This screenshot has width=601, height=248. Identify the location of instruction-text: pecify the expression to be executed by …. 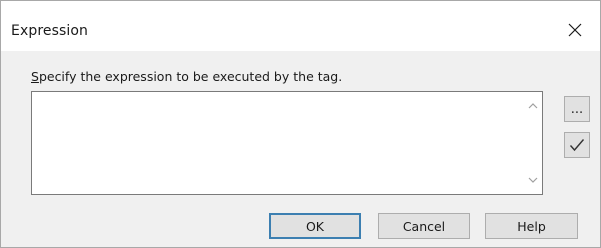
(190, 76).